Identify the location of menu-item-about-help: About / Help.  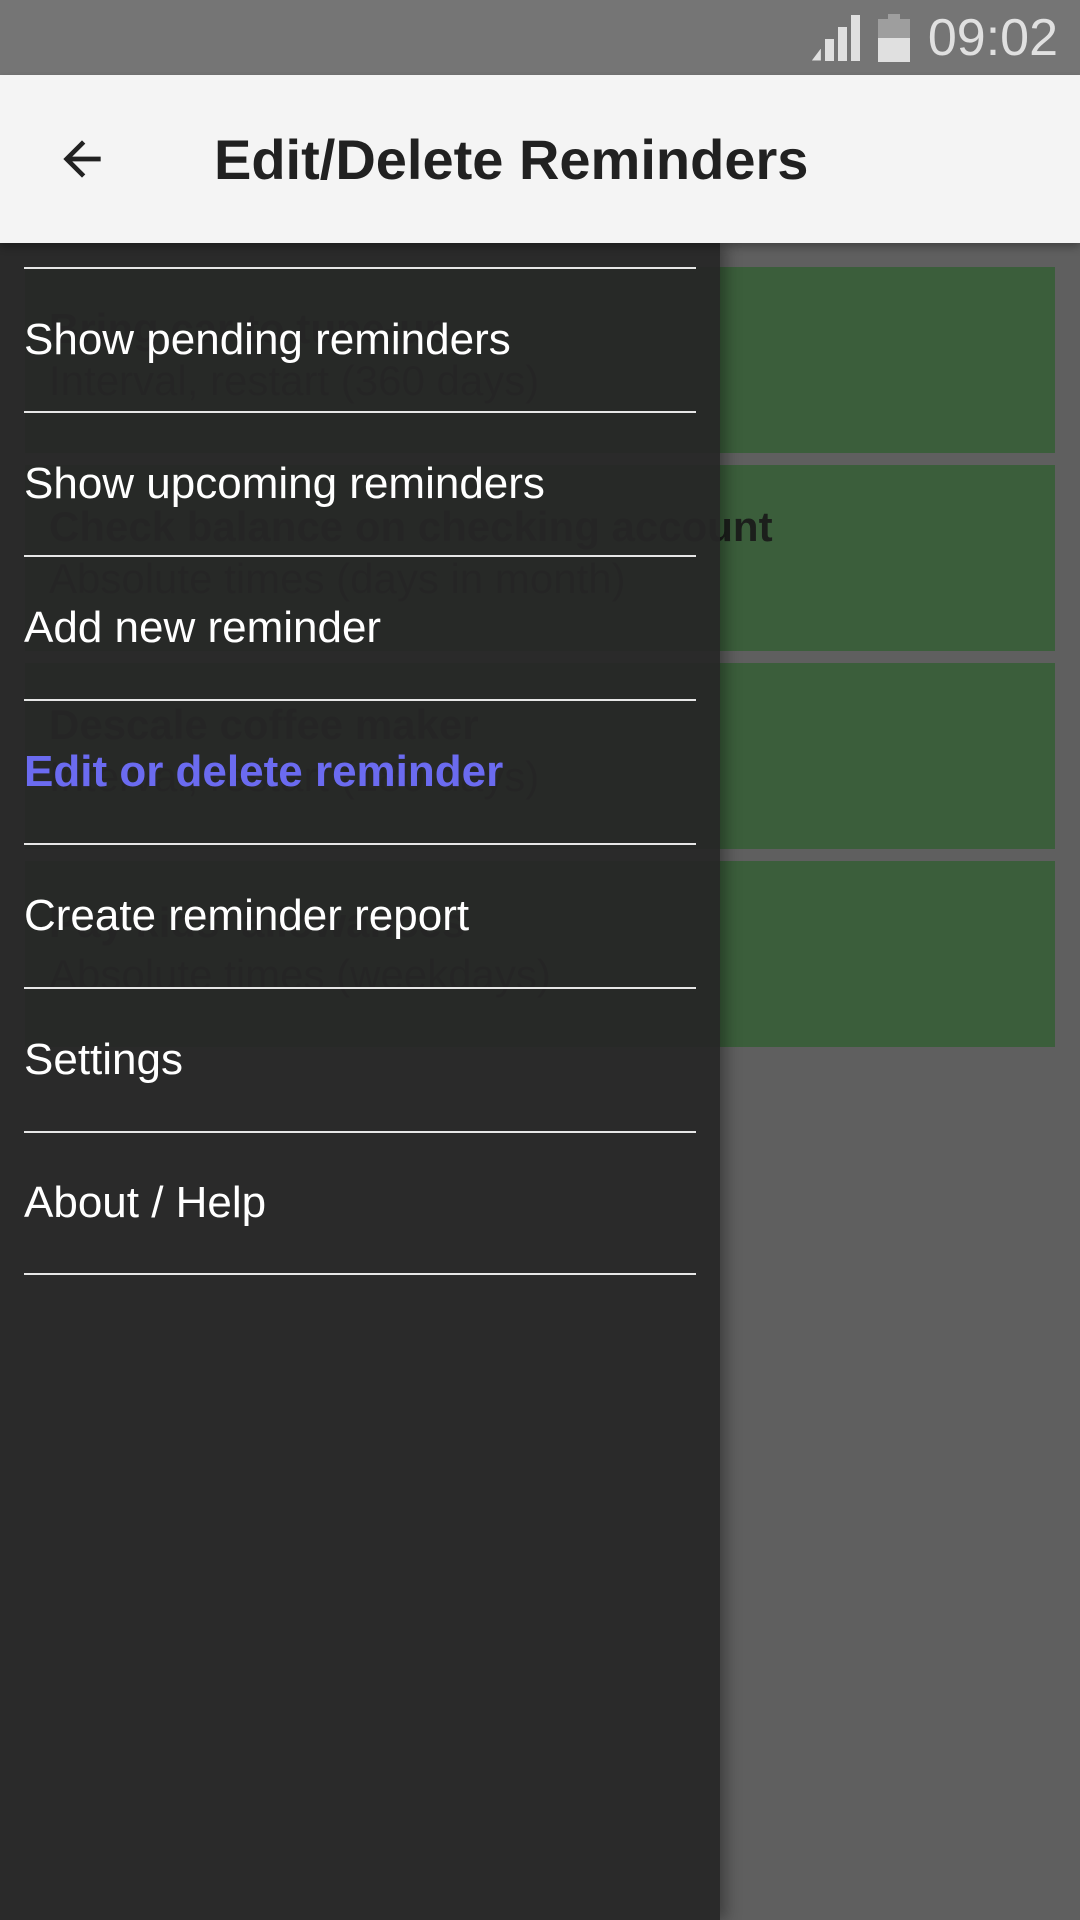
(360, 1203).